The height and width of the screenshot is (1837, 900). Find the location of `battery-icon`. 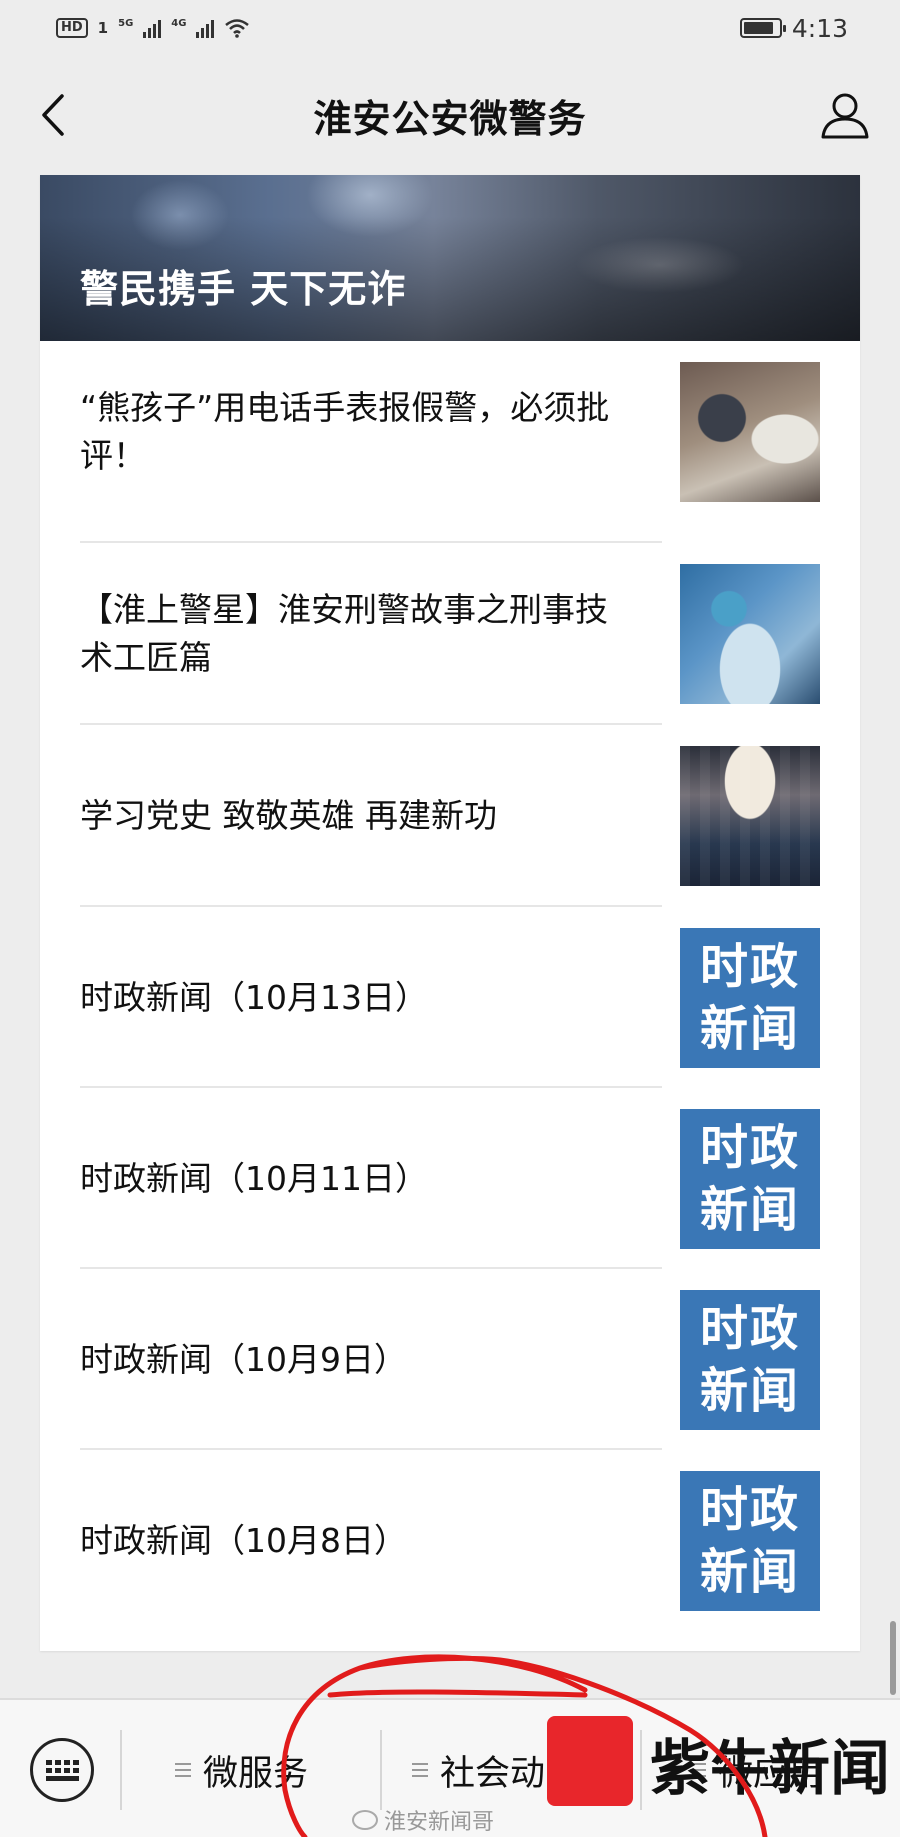

battery-icon is located at coordinates (762, 28).